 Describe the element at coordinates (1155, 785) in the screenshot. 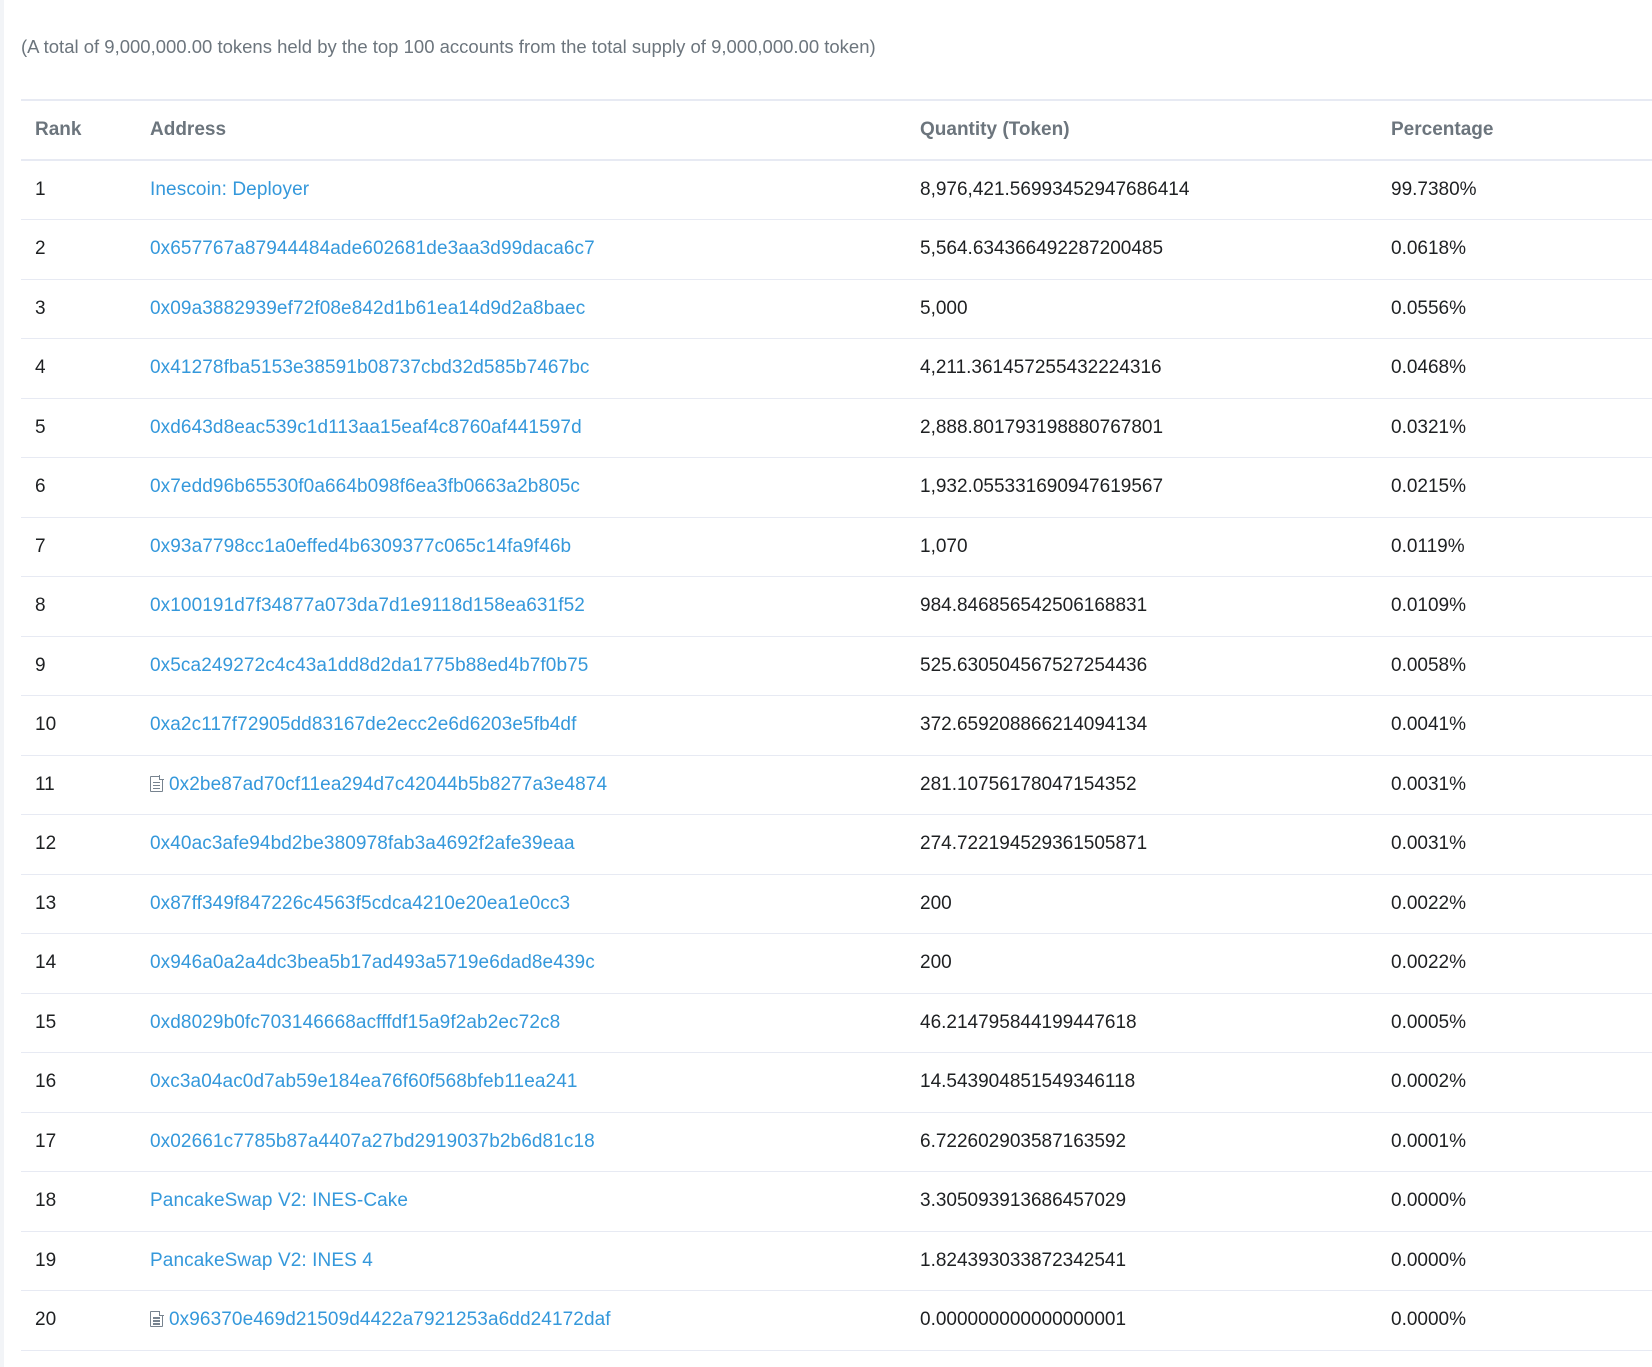

I see `quantity-cell: 281.10756178047154352` at that location.